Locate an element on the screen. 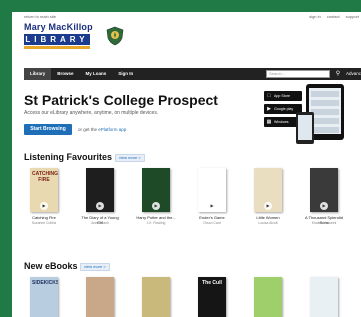 The height and width of the screenshot is (317, 361). library-logo: Mary MacKillop LIBRARY is located at coordinates (62, 42).